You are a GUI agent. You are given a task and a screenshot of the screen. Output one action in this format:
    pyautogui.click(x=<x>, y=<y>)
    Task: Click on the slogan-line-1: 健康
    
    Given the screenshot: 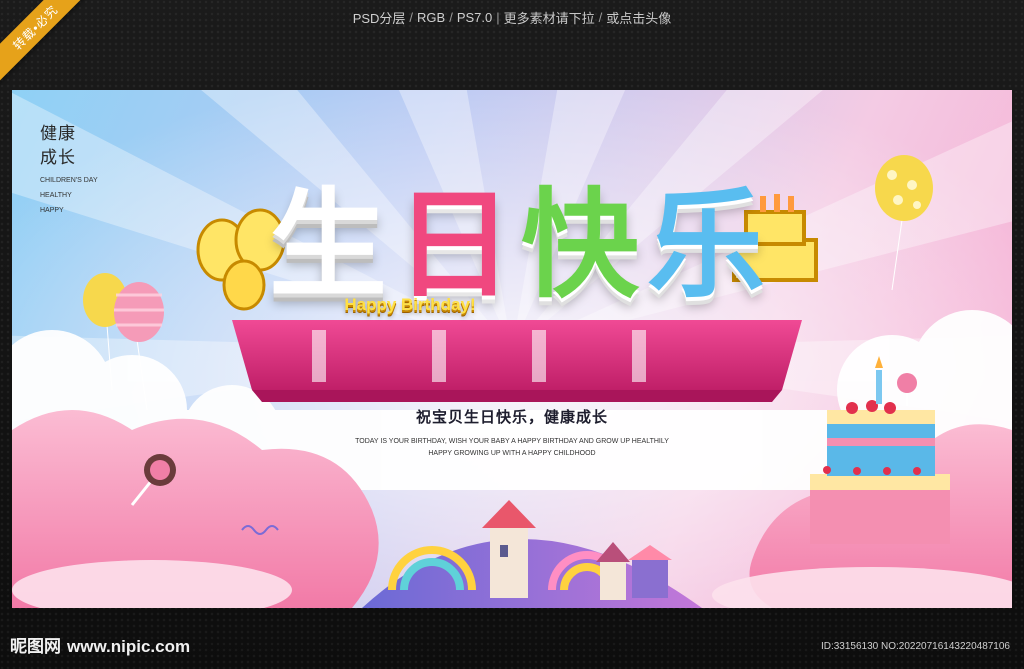 What is the action you would take?
    pyautogui.click(x=58, y=134)
    